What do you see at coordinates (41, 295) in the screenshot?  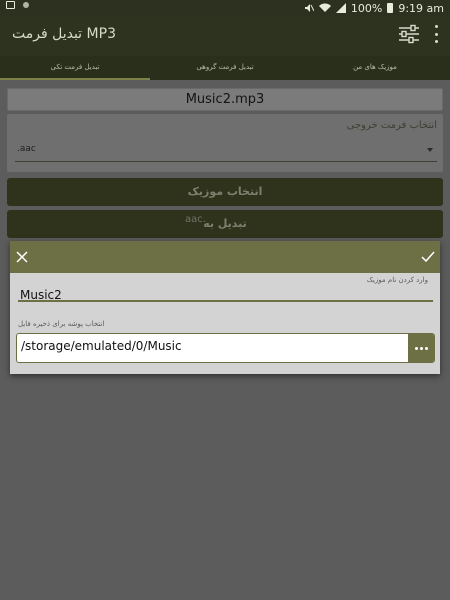 I see `name-value: Music2` at bounding box center [41, 295].